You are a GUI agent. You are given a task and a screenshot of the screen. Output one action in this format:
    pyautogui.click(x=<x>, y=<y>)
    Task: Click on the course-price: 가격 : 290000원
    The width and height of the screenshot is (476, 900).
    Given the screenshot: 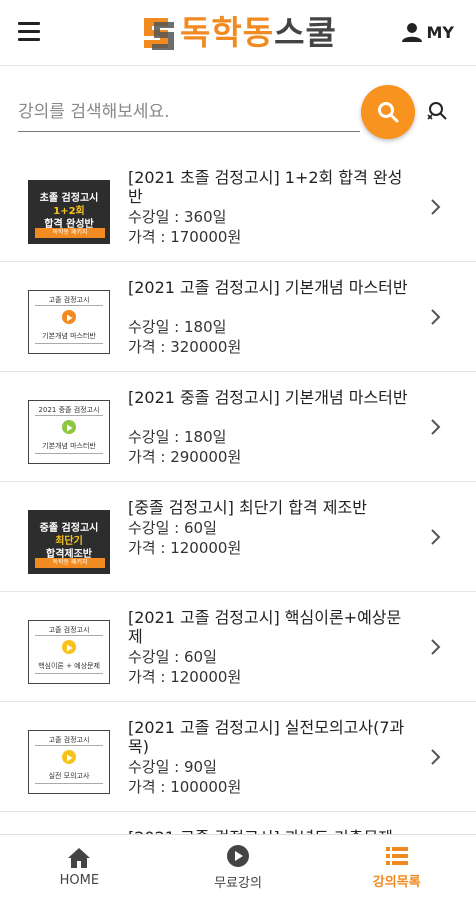 What is the action you would take?
    pyautogui.click(x=185, y=457)
    